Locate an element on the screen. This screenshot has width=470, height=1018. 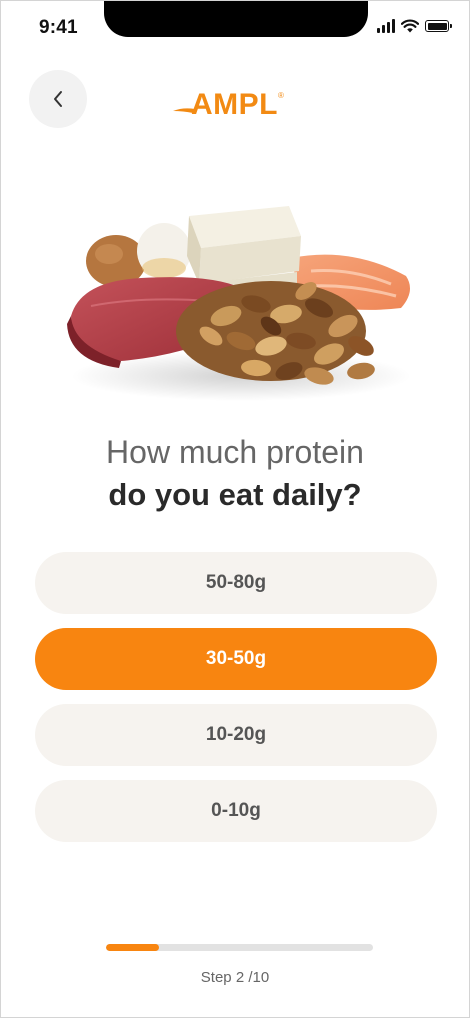
cellular-signal-icon is located at coordinates (386, 26).